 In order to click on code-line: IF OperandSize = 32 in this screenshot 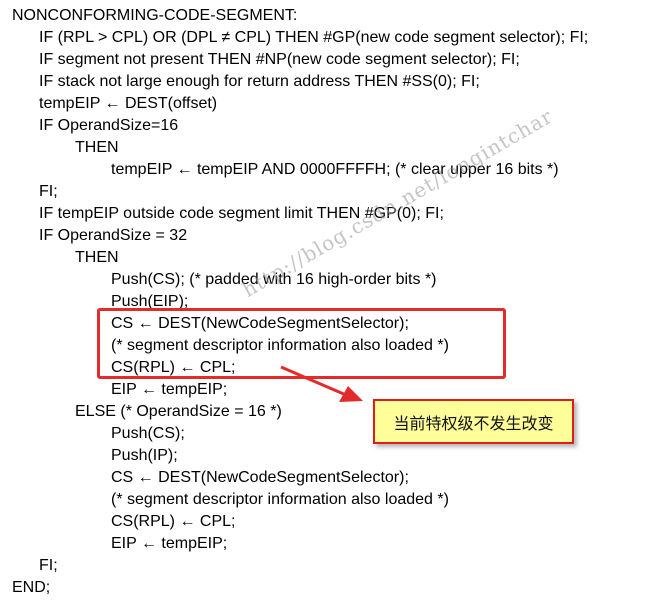, I will do `click(113, 235)`.